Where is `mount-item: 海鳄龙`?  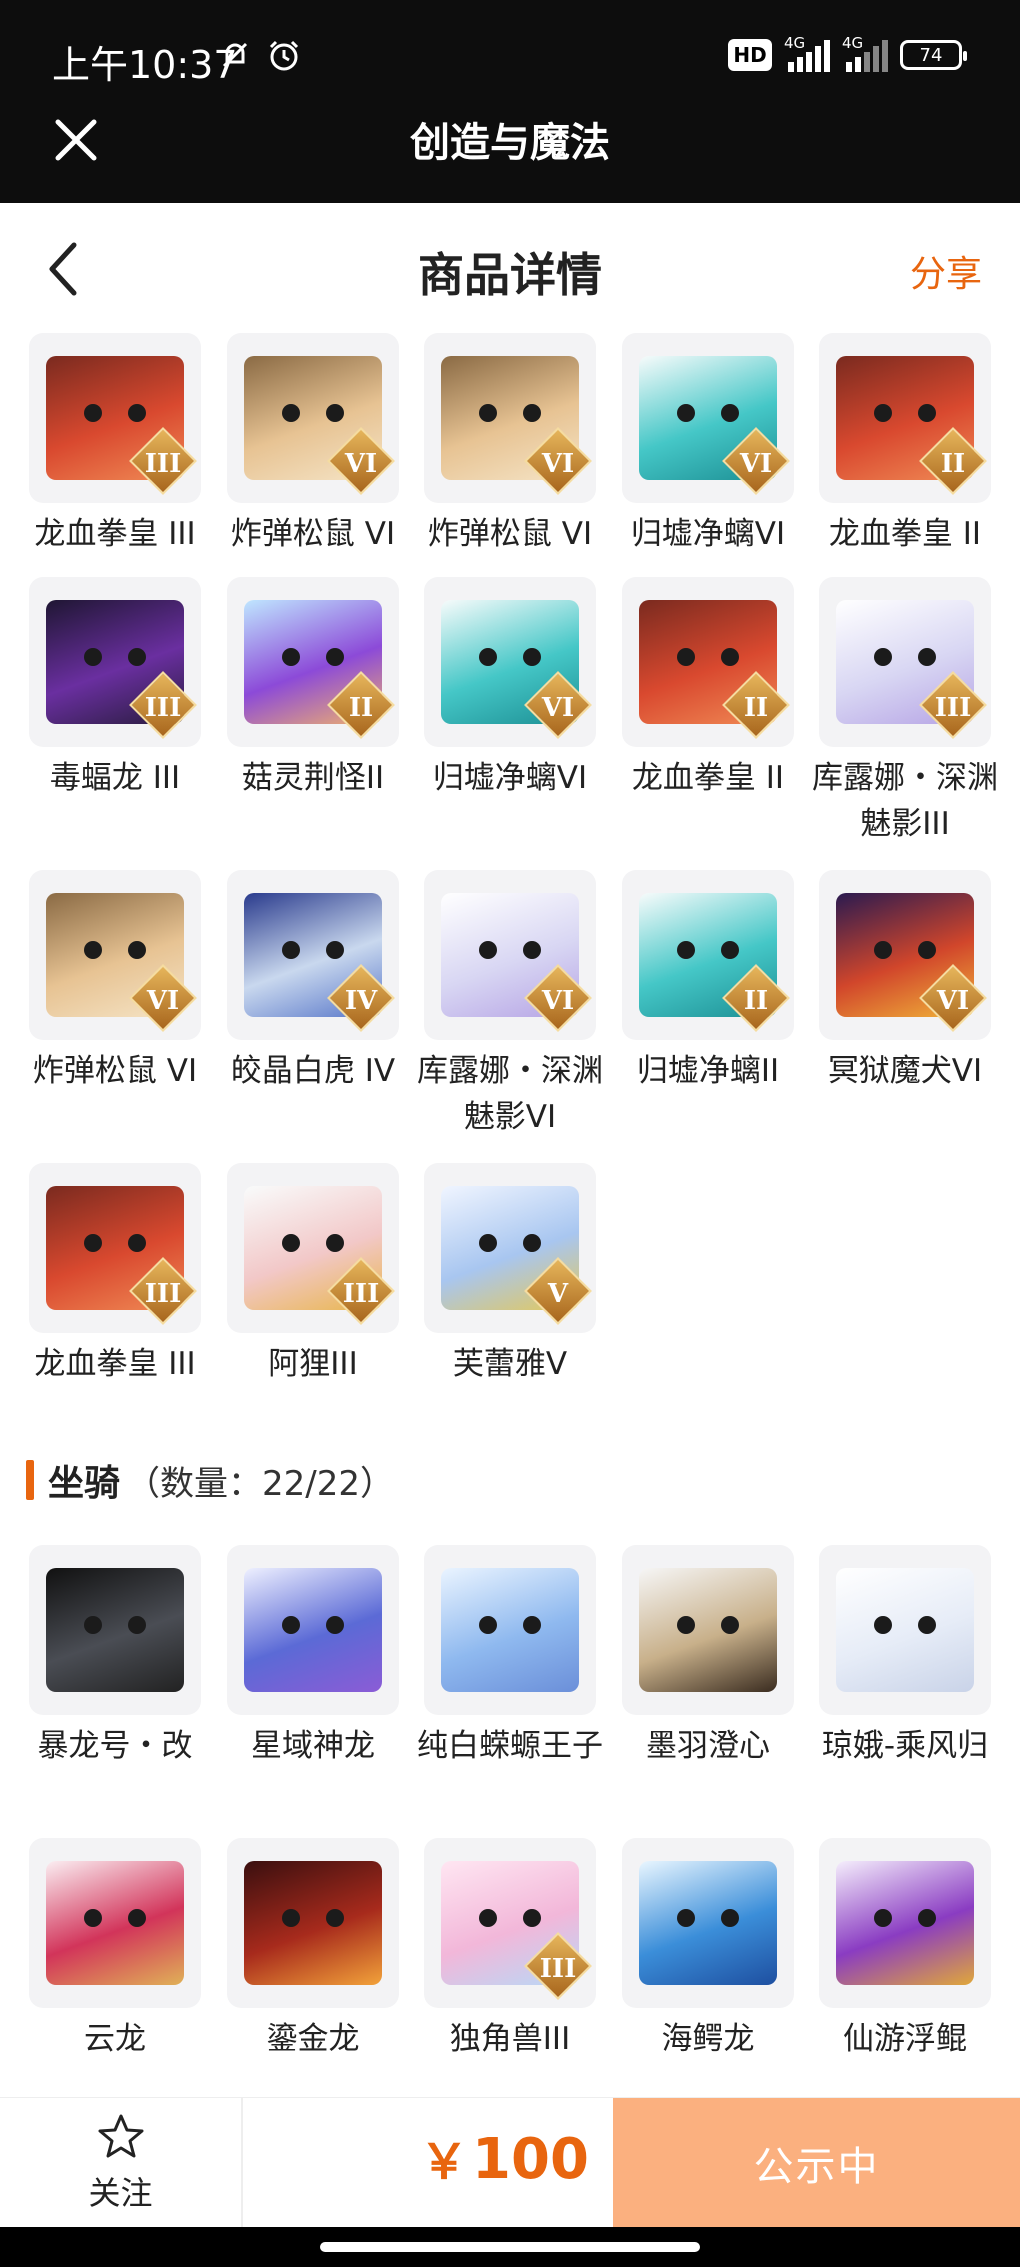
mount-item: 海鳄龙 is located at coordinates (708, 1950).